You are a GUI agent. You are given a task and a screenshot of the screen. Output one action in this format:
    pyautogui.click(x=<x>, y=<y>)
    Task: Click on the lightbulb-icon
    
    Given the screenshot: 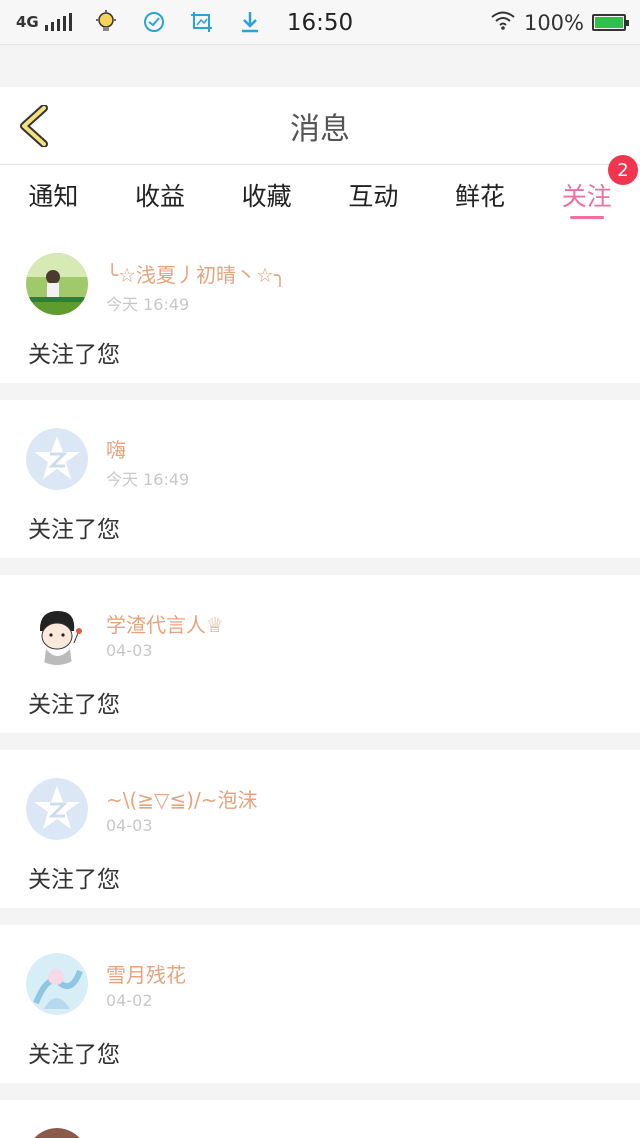 What is the action you would take?
    pyautogui.click(x=106, y=22)
    